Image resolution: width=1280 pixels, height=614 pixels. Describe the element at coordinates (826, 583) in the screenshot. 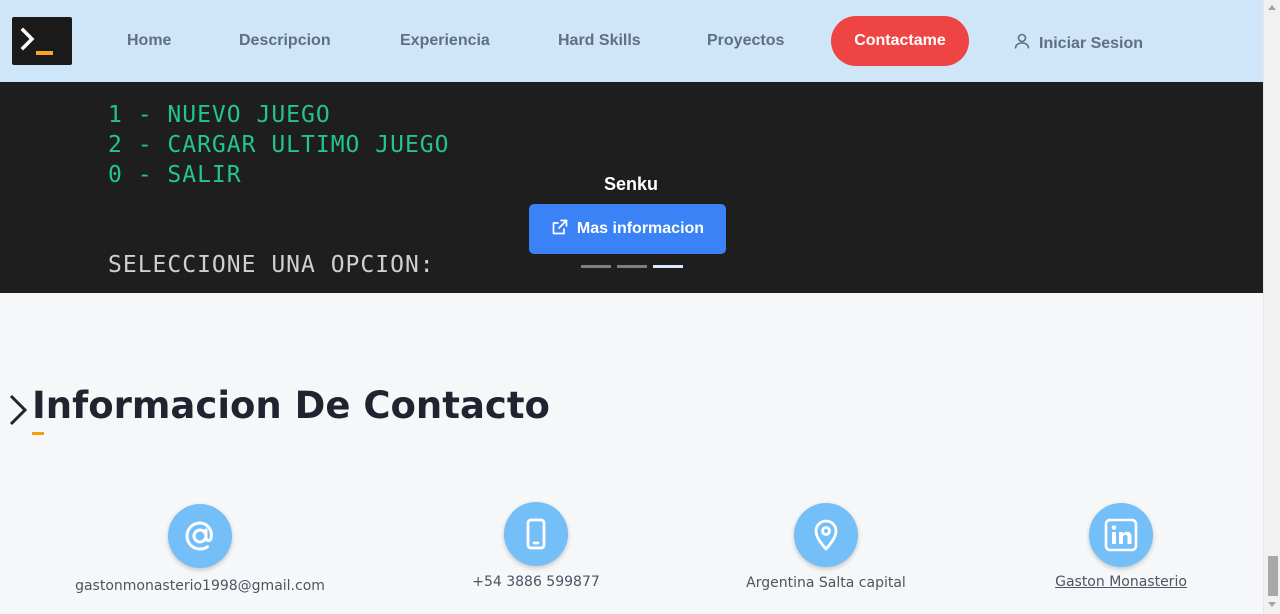

I see `contact-location: Argentina Salta capital` at that location.